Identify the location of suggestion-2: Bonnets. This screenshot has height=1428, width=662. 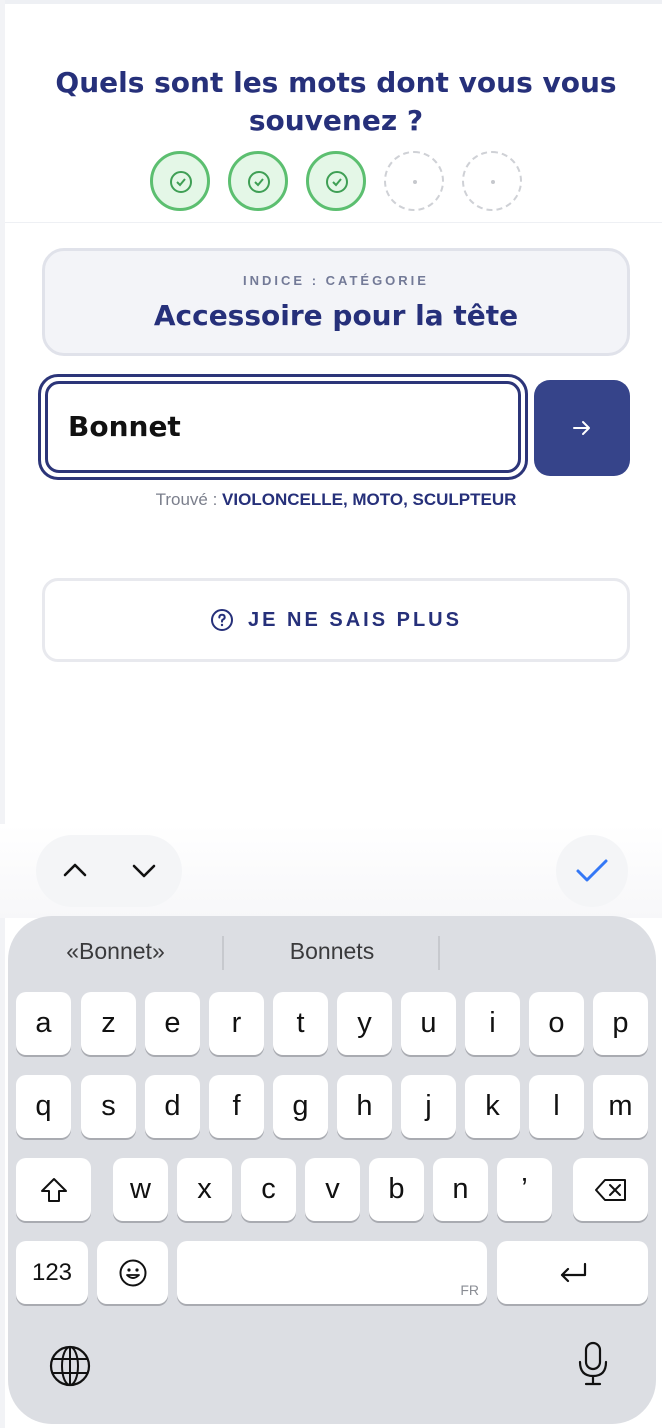
(332, 951).